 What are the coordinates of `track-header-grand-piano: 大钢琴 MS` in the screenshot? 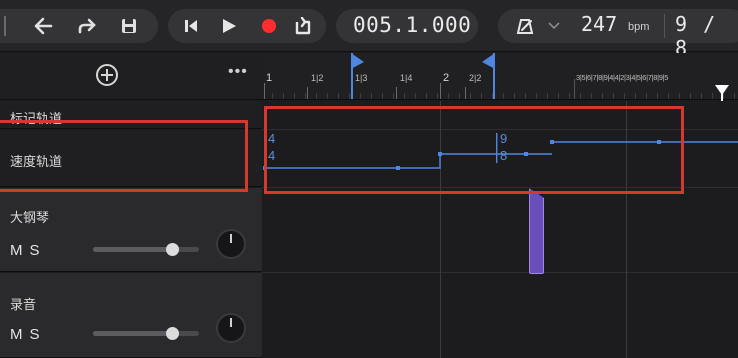 It's located at (131, 230).